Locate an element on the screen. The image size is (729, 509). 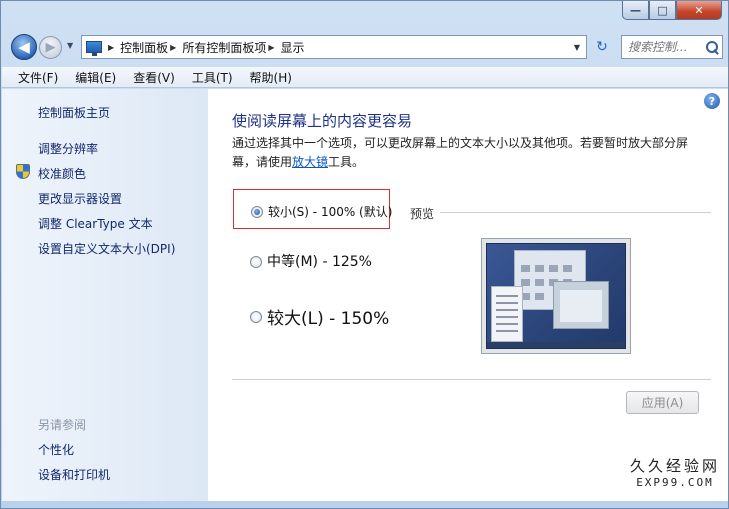
search-icon is located at coordinates (712, 47).